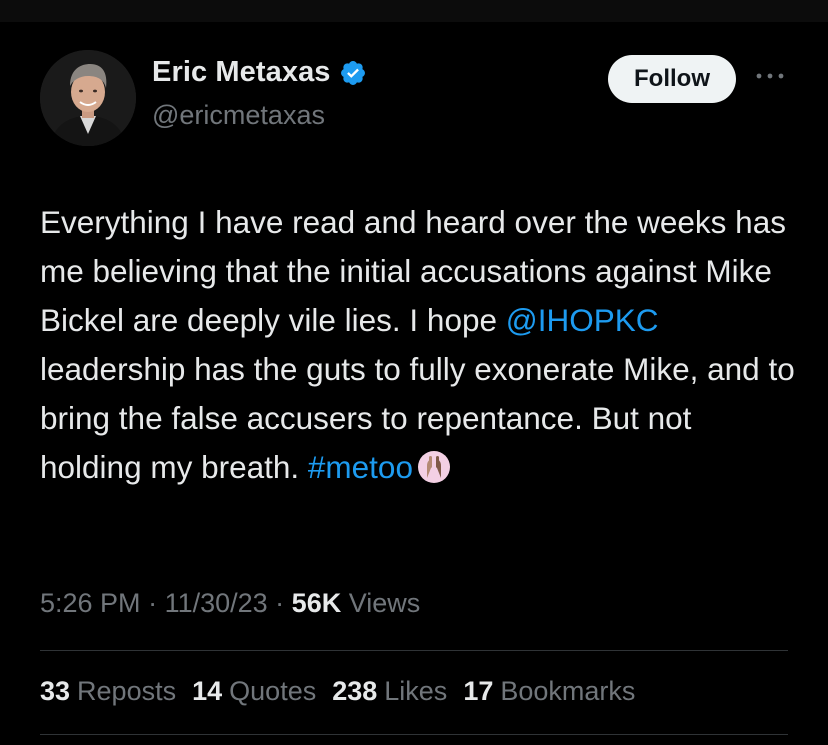 The width and height of the screenshot is (828, 745). Describe the element at coordinates (381, 603) in the screenshot. I see `views-label: Views` at that location.